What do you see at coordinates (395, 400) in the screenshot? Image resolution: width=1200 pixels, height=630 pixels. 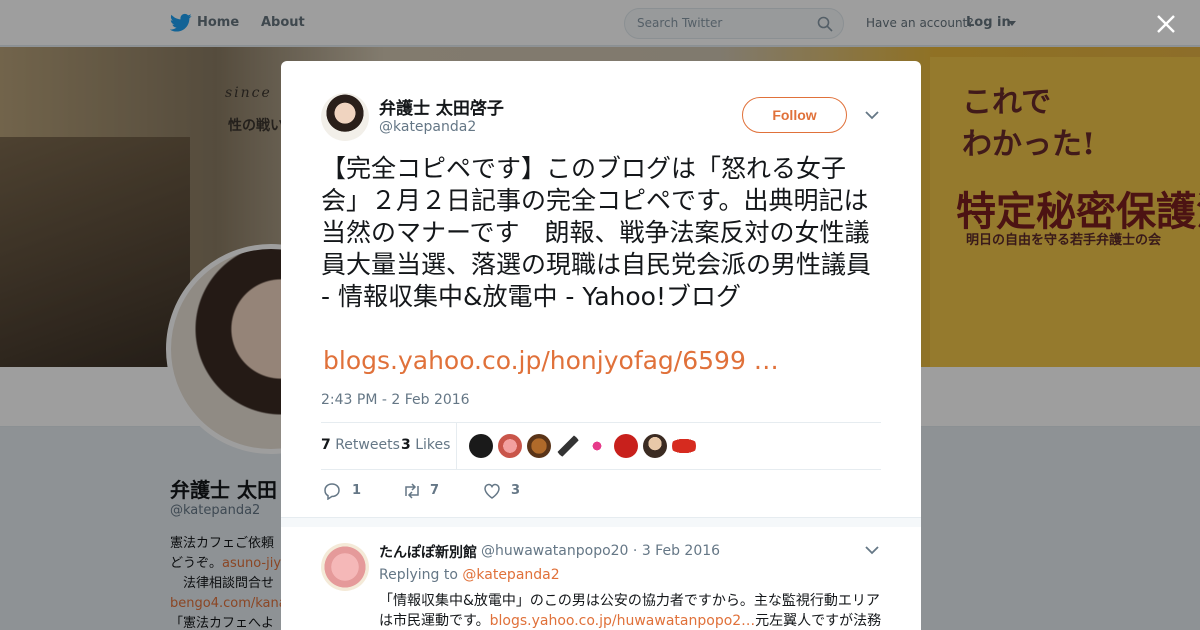 I see `tweet-timestamp: 2:43 PM - 2 Feb 2016` at bounding box center [395, 400].